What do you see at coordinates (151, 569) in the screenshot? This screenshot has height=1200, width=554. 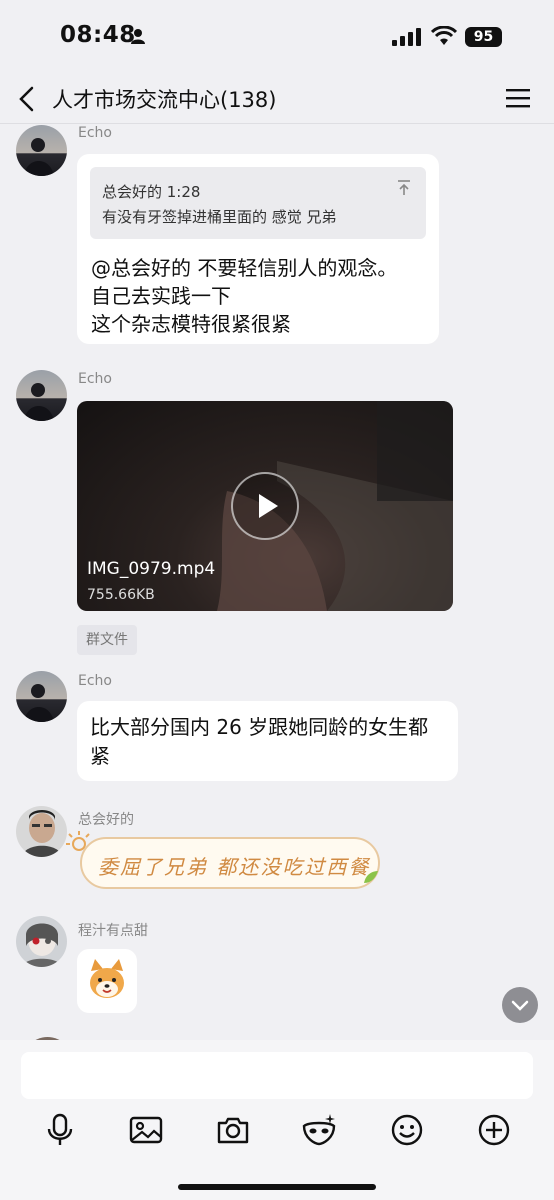 I see `video-filename: IMG_0979.mp4` at bounding box center [151, 569].